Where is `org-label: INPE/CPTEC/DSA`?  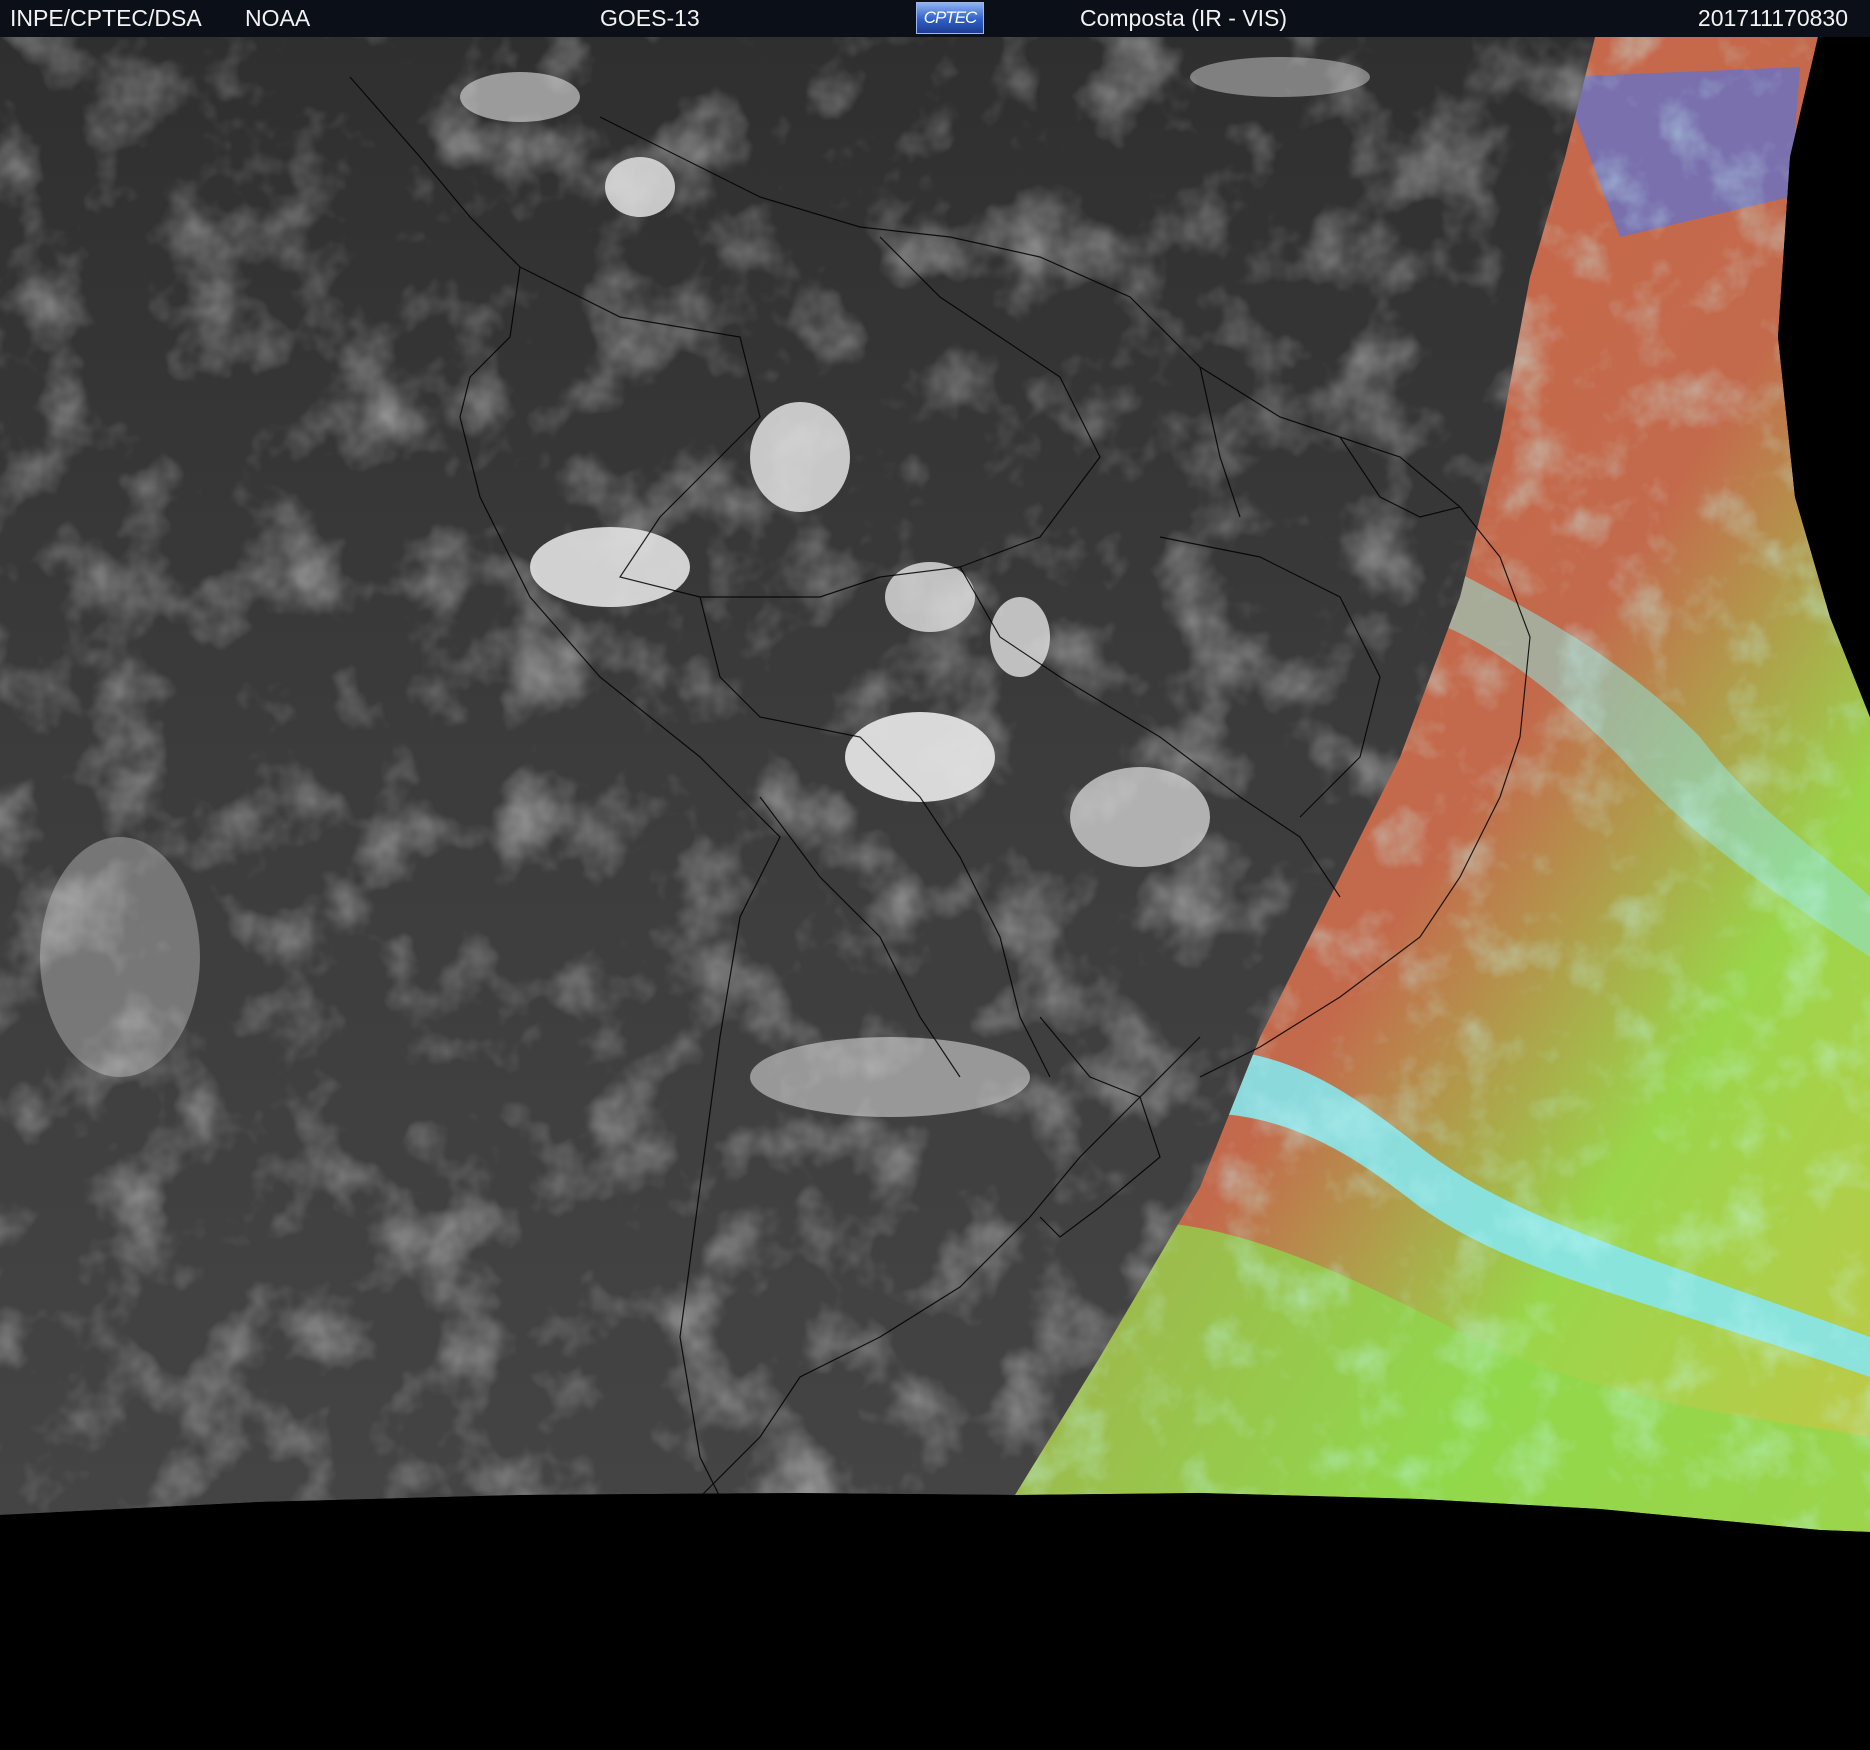 org-label: INPE/CPTEC/DSA is located at coordinates (106, 18).